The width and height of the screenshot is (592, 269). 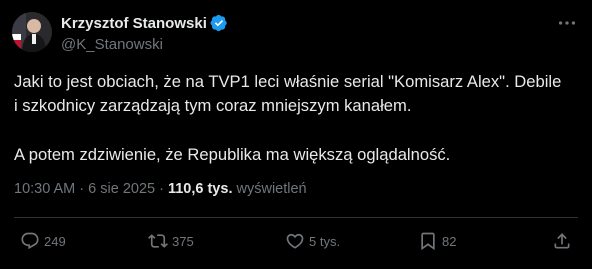 I want to click on author-handle: @K_Stanowski, so click(x=144, y=44).